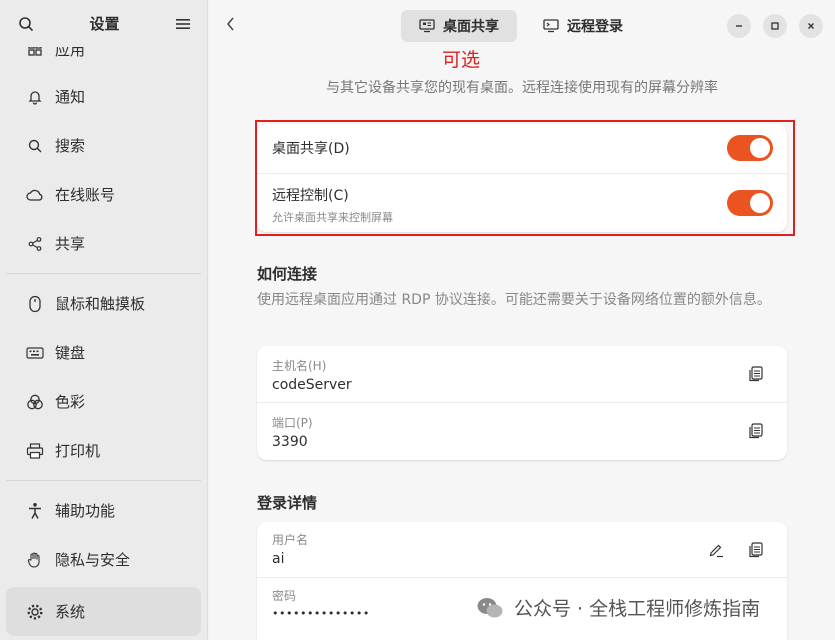  Describe the element at coordinates (292, 423) in the screenshot. I see `port-label: 端口(P)` at that location.